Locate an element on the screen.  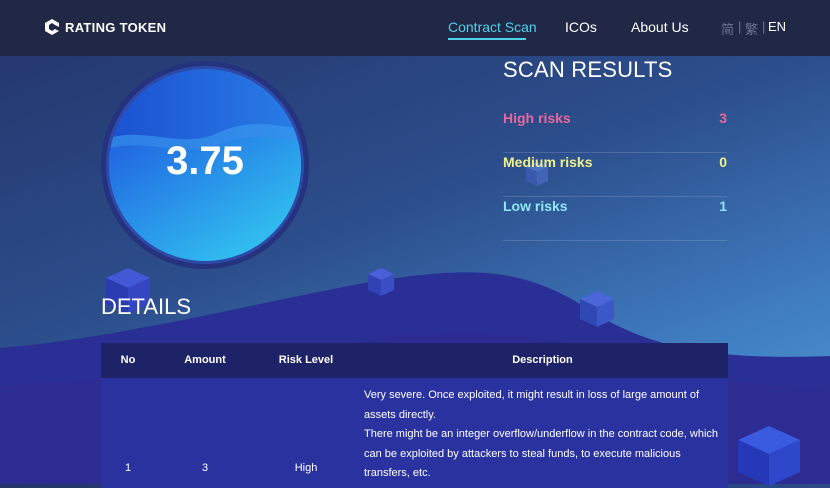
risk-row-high: High risks 3 is located at coordinates (615, 130).